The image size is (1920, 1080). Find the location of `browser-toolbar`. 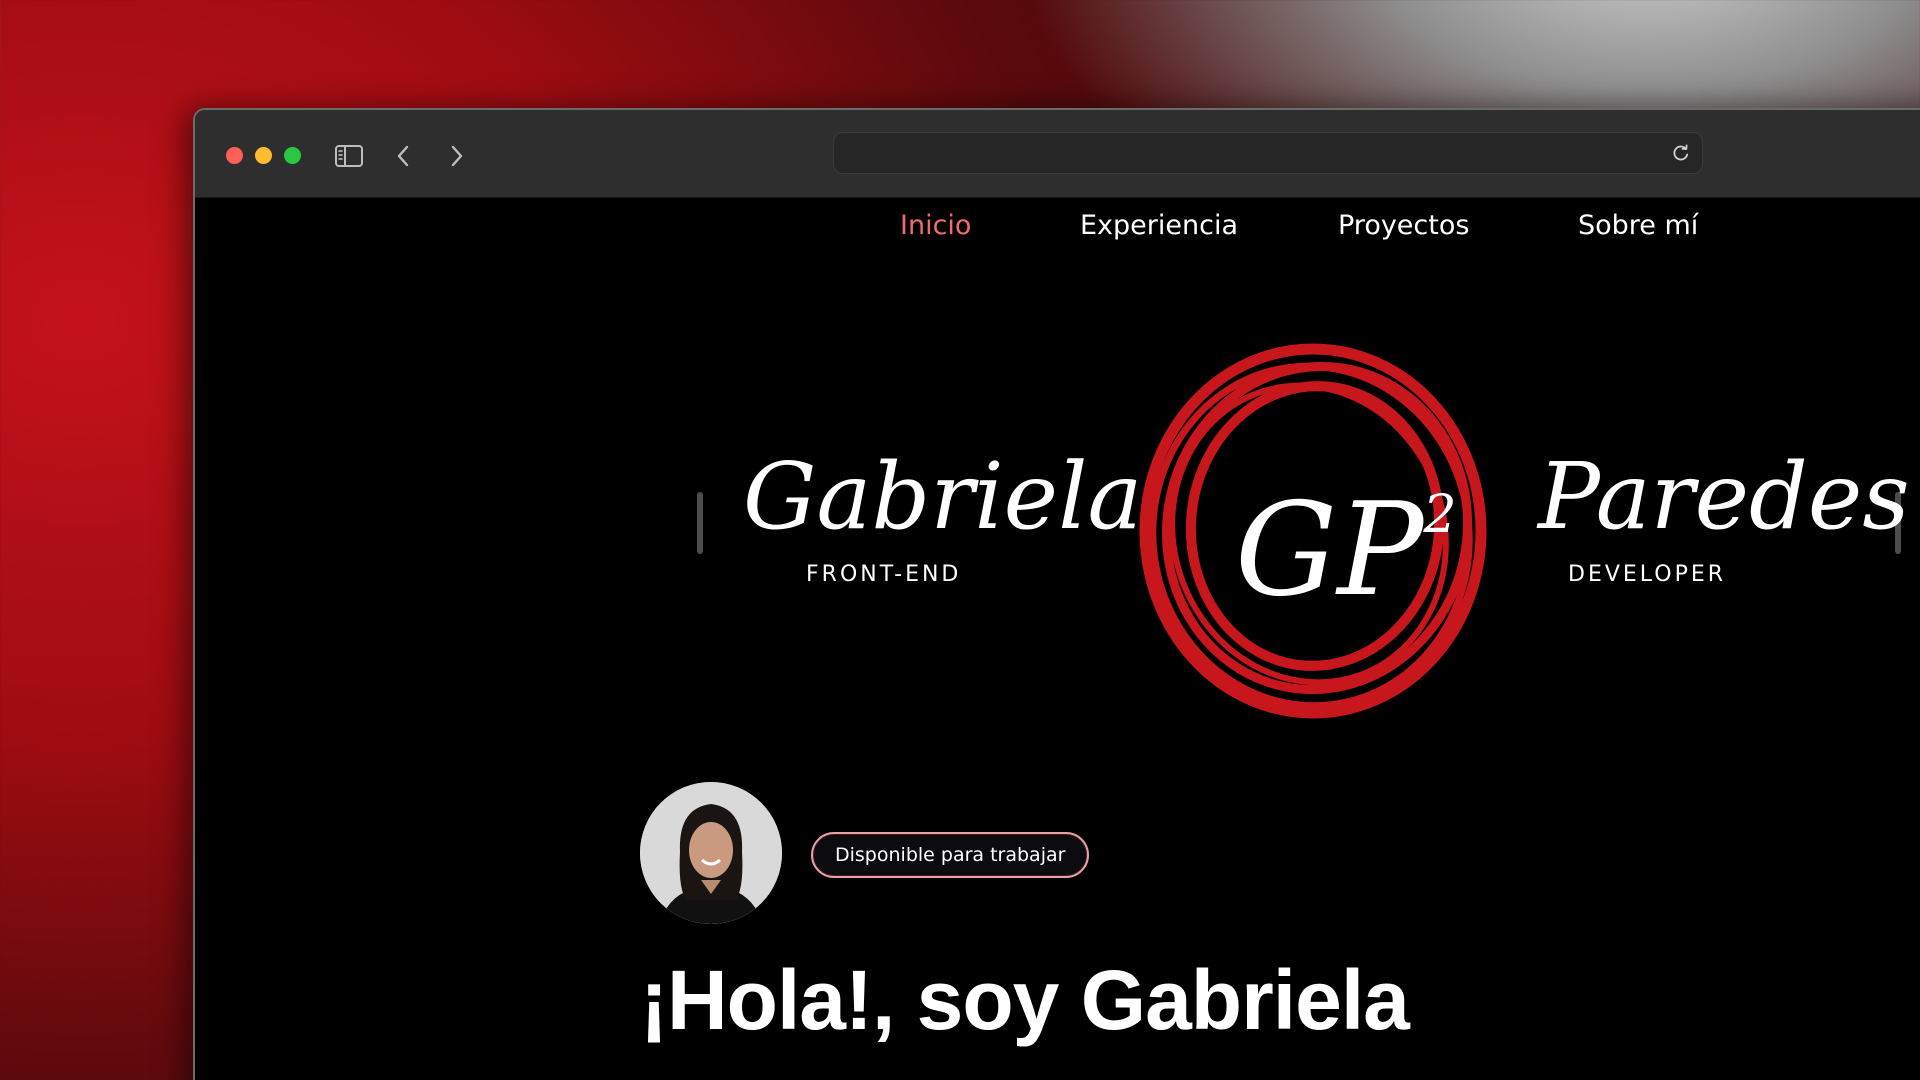

browser-toolbar is located at coordinates (1057, 154).